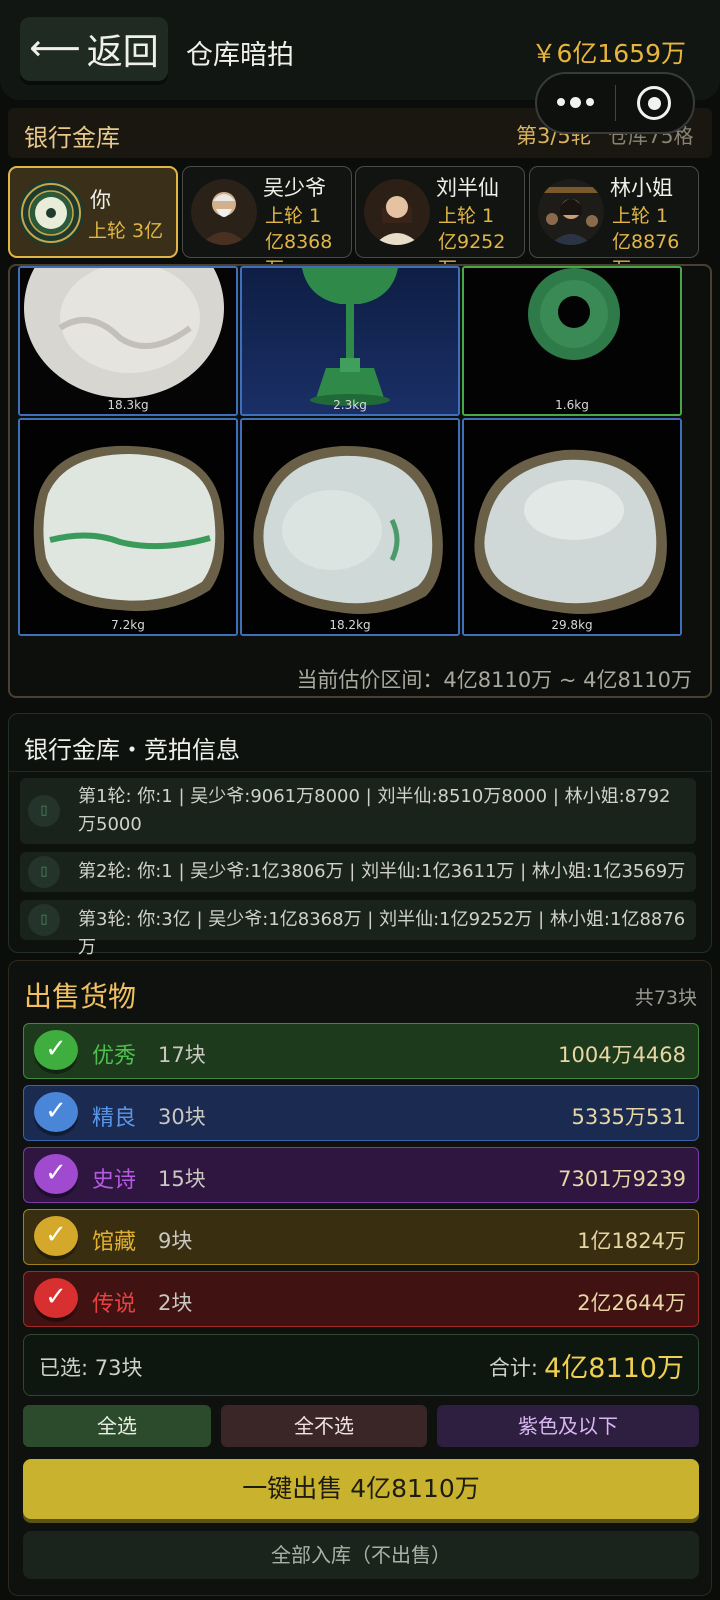 Image resolution: width=720 pixels, height=1600 pixels. Describe the element at coordinates (182, 1055) in the screenshot. I see `tier-count: 17块` at that location.